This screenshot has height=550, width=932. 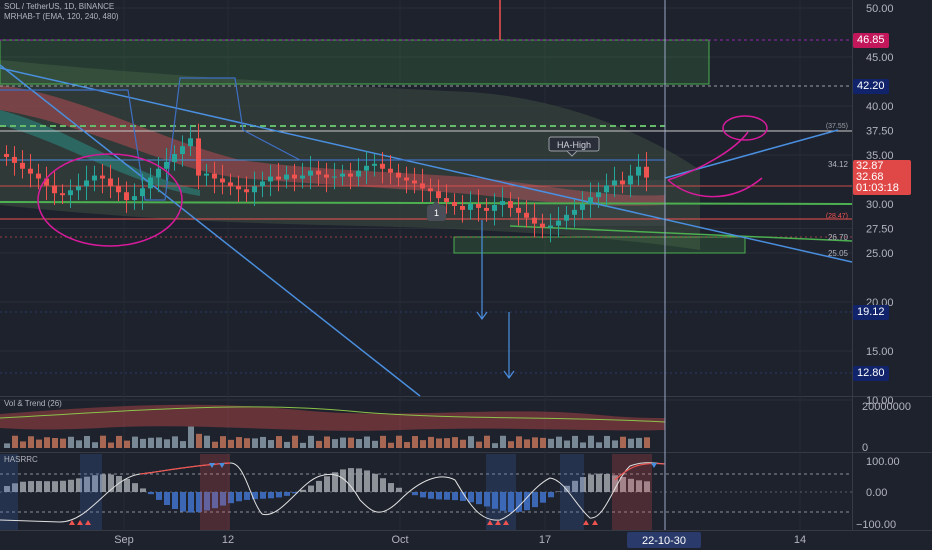 I want to click on demand-zone, so click(x=599, y=245).